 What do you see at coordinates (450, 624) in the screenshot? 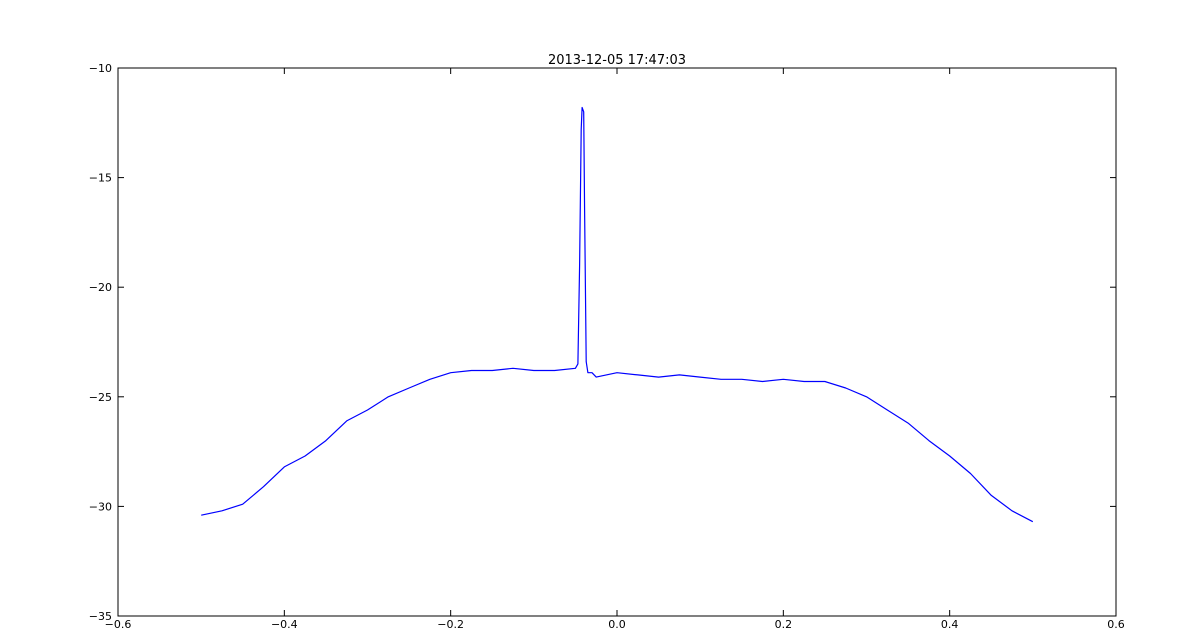
I see `x-tick-label: −0.2` at bounding box center [450, 624].